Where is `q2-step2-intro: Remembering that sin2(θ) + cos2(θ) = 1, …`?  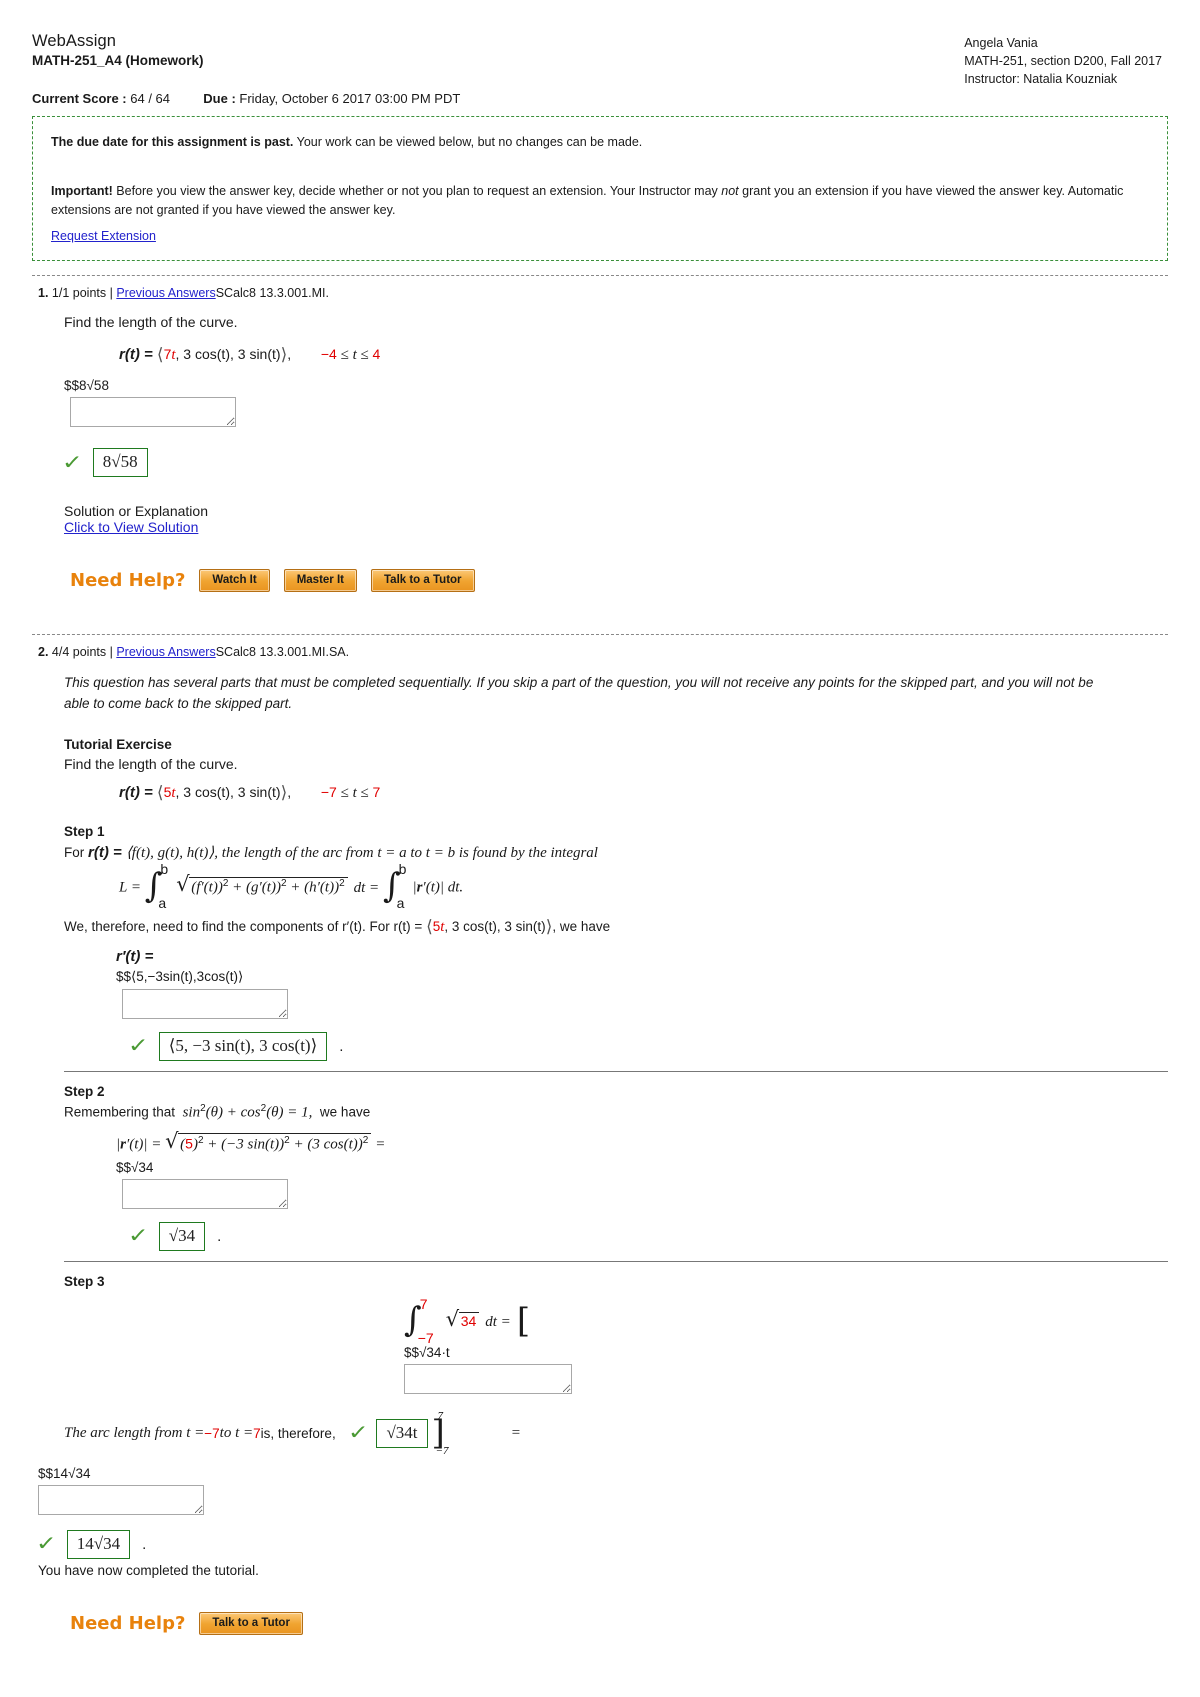 q2-step2-intro: Remembering that sin2(θ) + cos2(θ) = 1, … is located at coordinates (217, 1111).